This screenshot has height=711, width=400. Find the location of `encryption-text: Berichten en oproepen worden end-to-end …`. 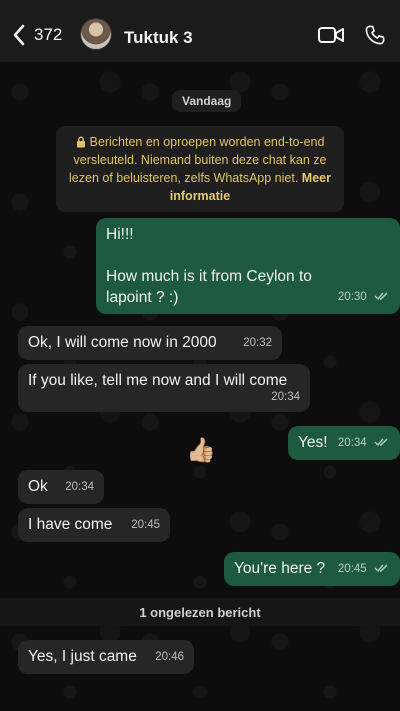

encryption-text: Berichten en oproepen worden end-to-end … is located at coordinates (198, 160).